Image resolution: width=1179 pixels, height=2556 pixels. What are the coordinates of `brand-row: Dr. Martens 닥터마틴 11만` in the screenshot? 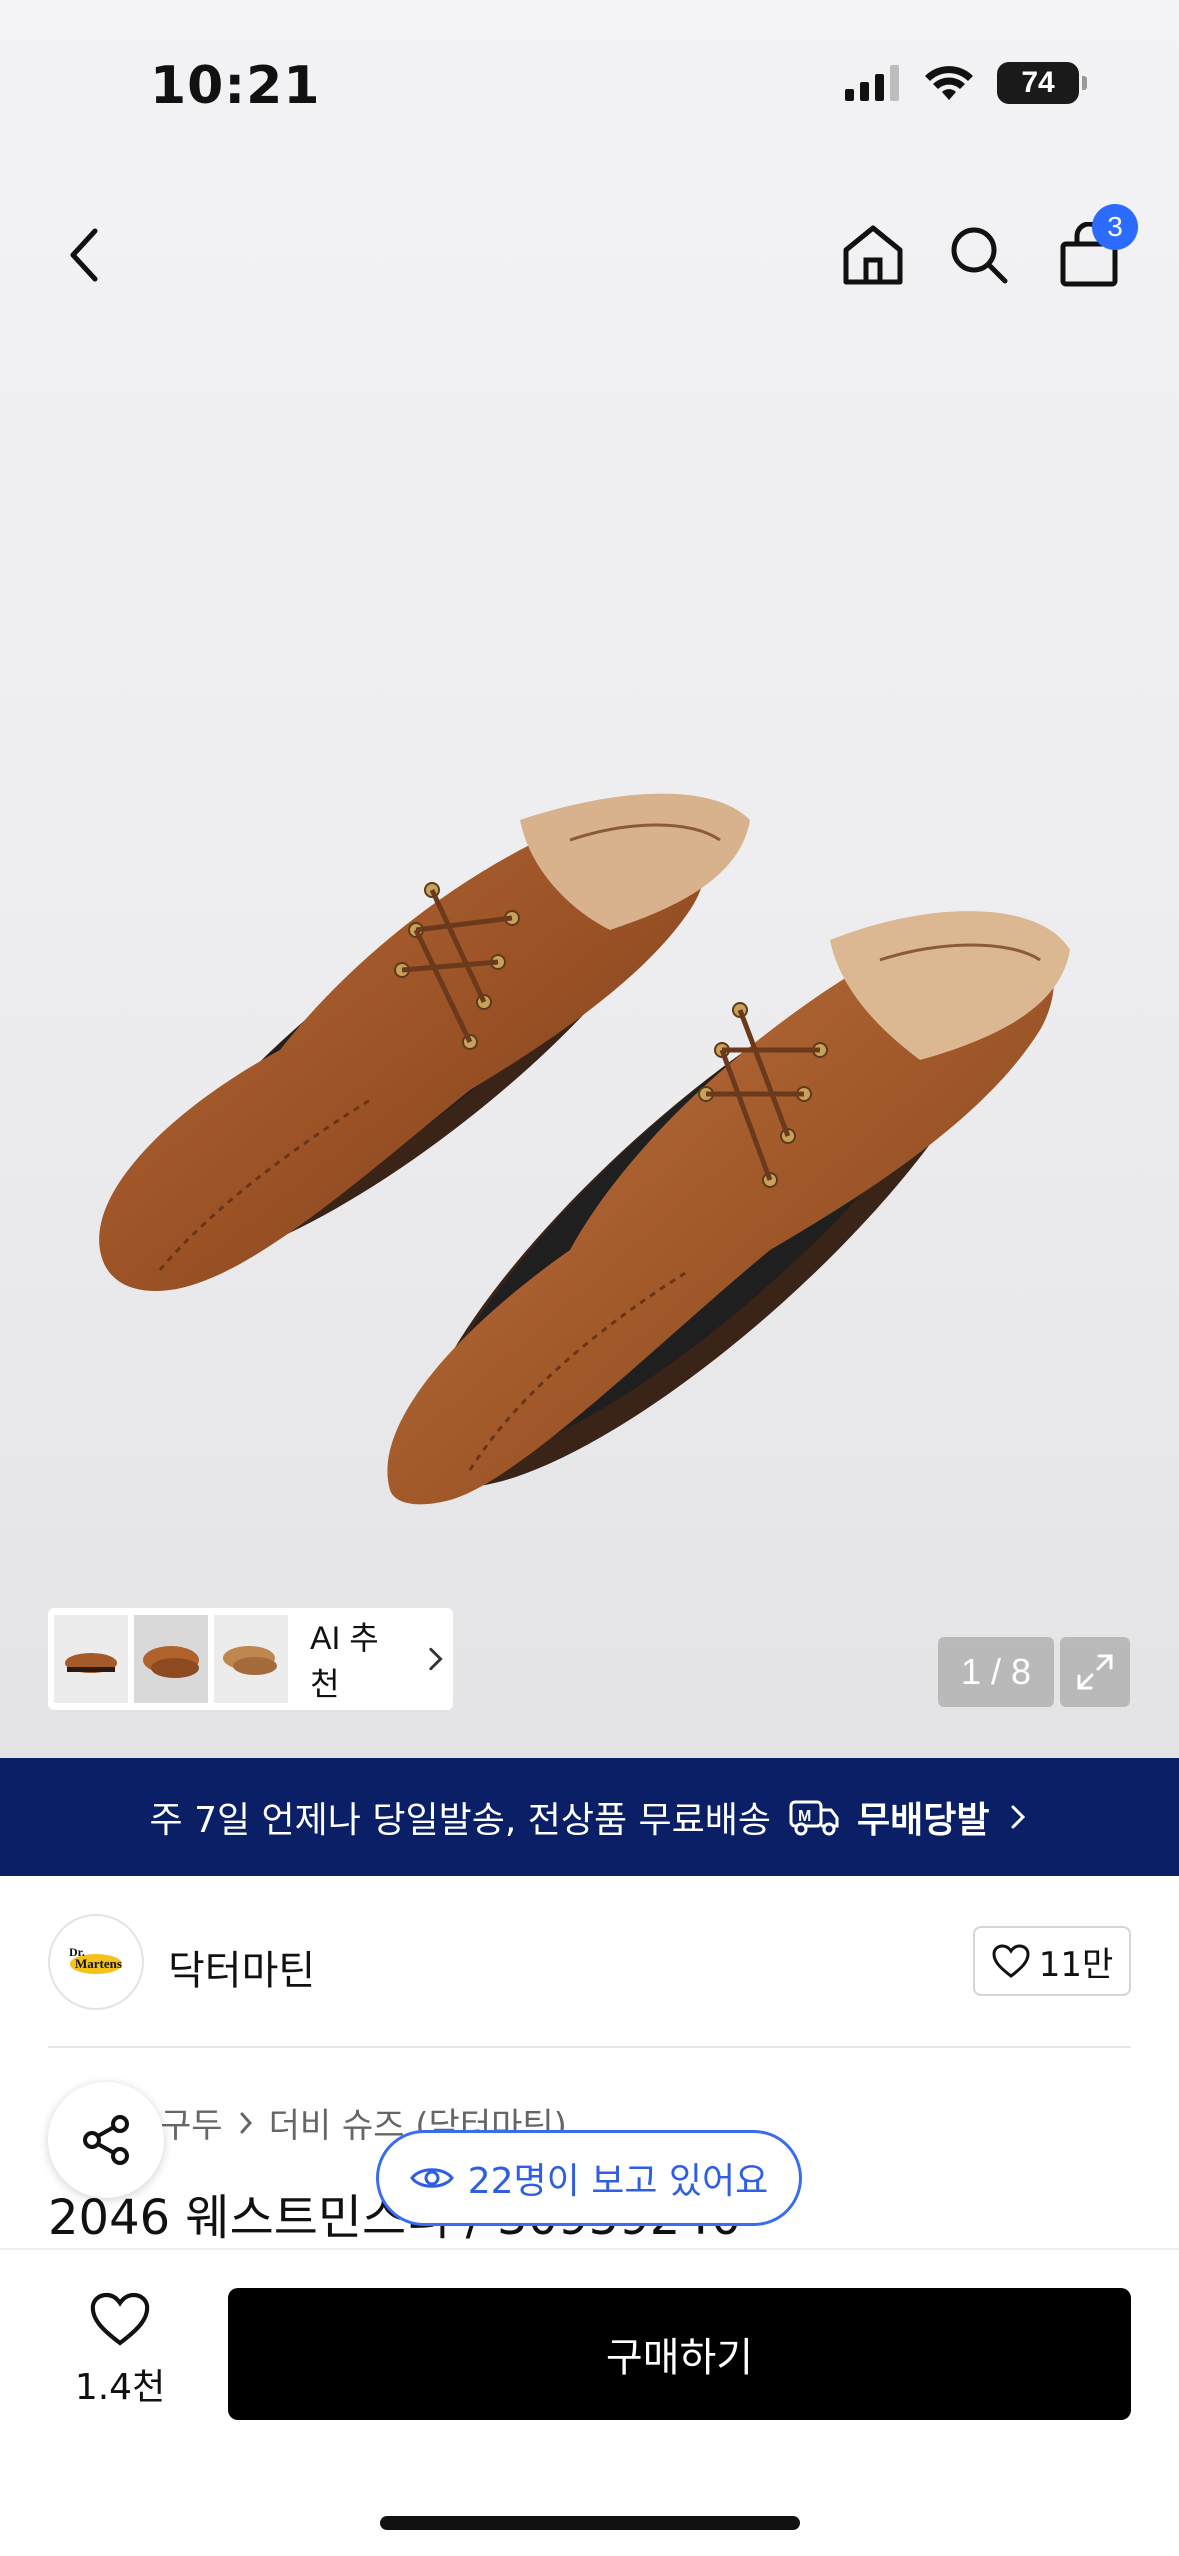 It's located at (589, 1962).